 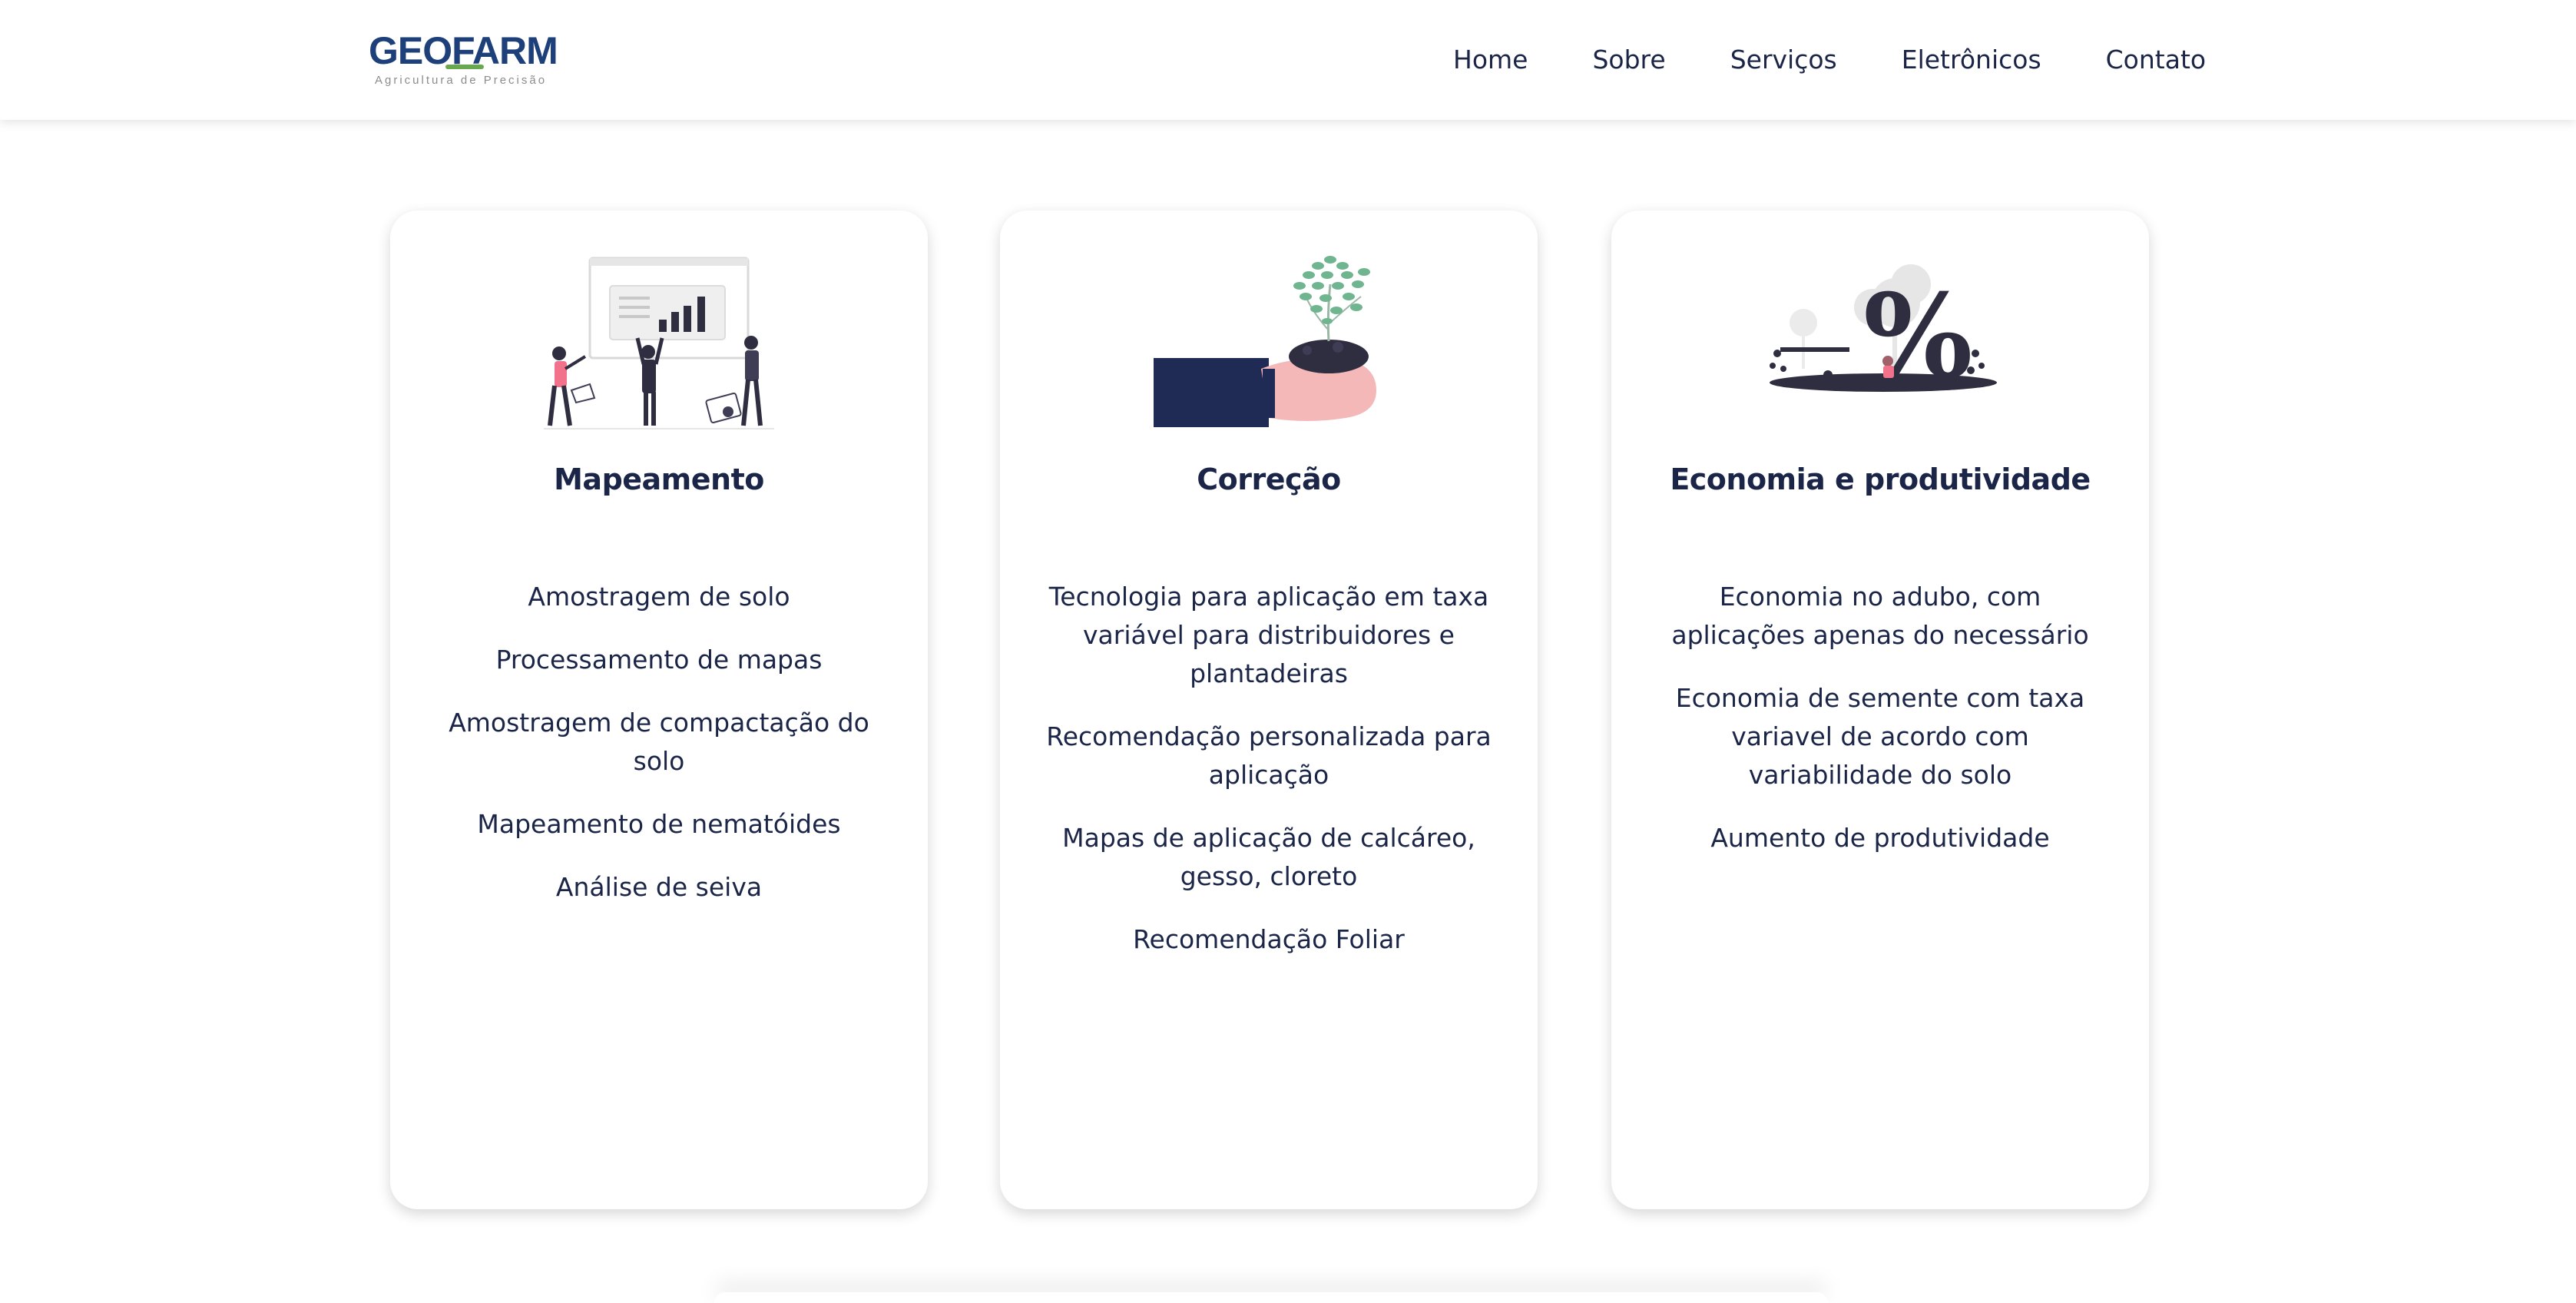 What do you see at coordinates (1269, 479) in the screenshot?
I see `card-title: Correção` at bounding box center [1269, 479].